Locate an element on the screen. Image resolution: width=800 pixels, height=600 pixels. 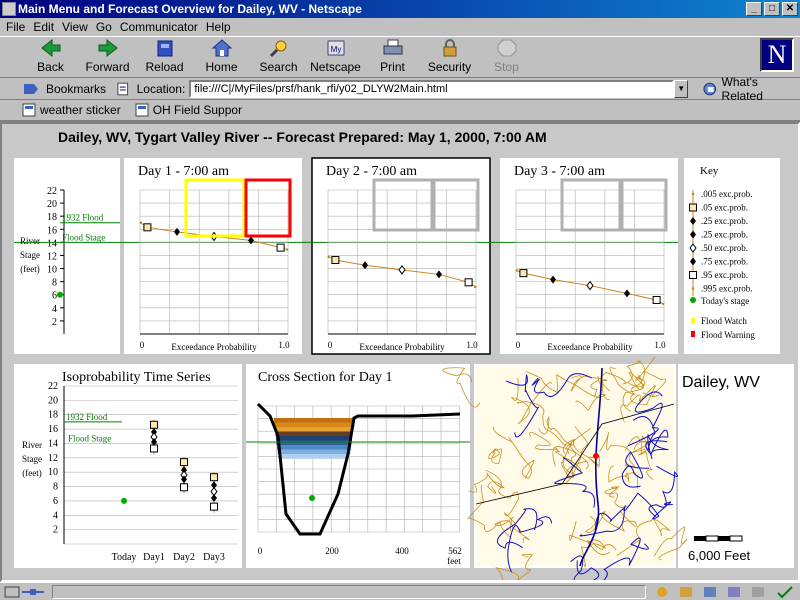
day3-xtick: 1.0 is located at coordinates (660, 345).